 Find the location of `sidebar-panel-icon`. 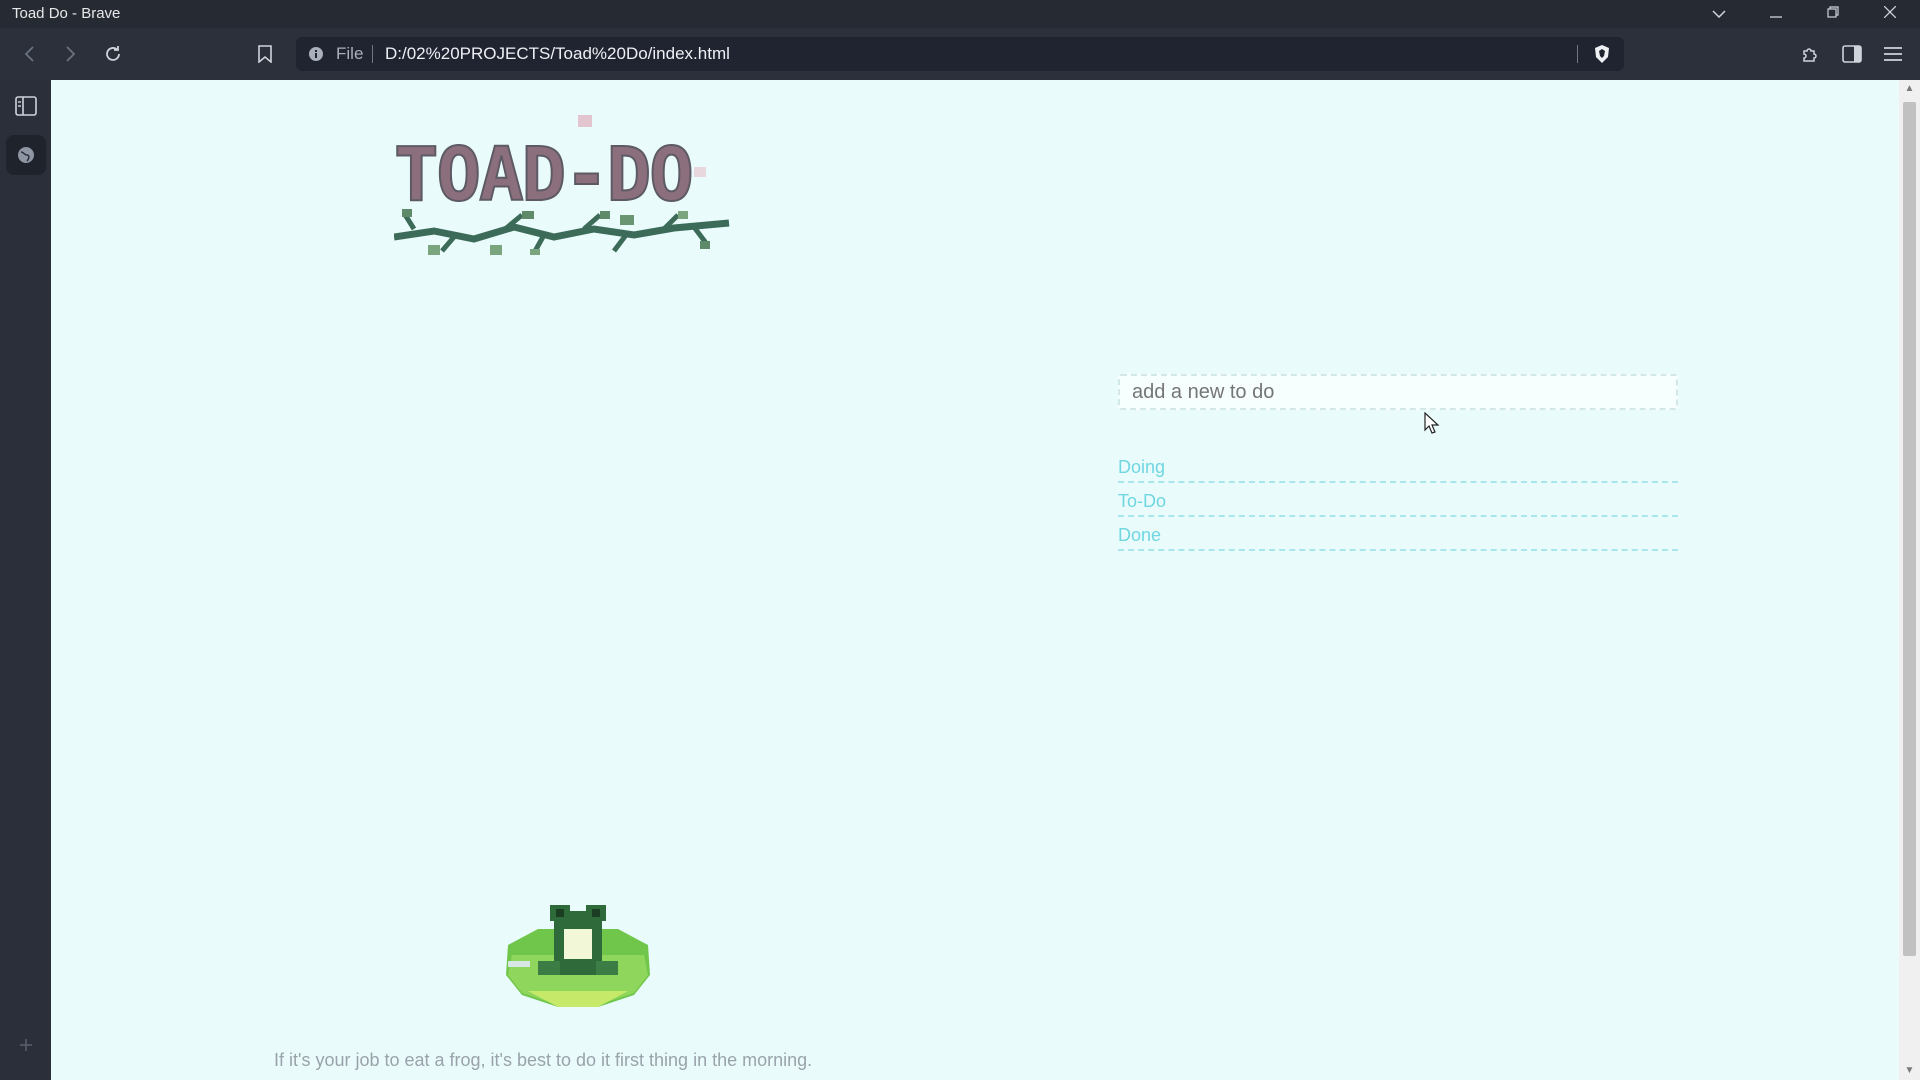

sidebar-panel-icon is located at coordinates (26, 106).